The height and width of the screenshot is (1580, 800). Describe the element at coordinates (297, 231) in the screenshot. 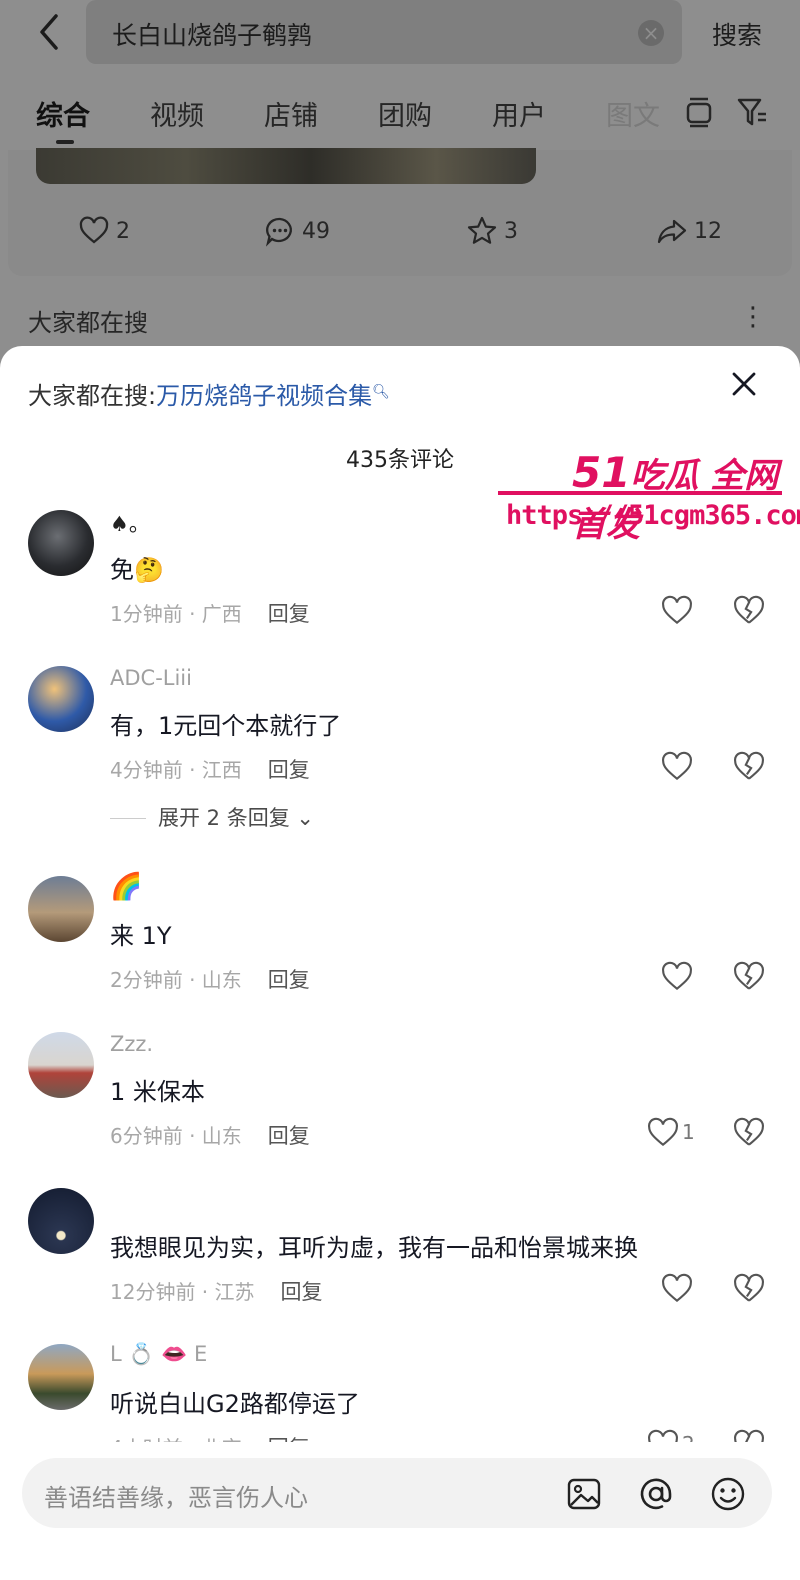

I see `comment-stat: 49` at that location.